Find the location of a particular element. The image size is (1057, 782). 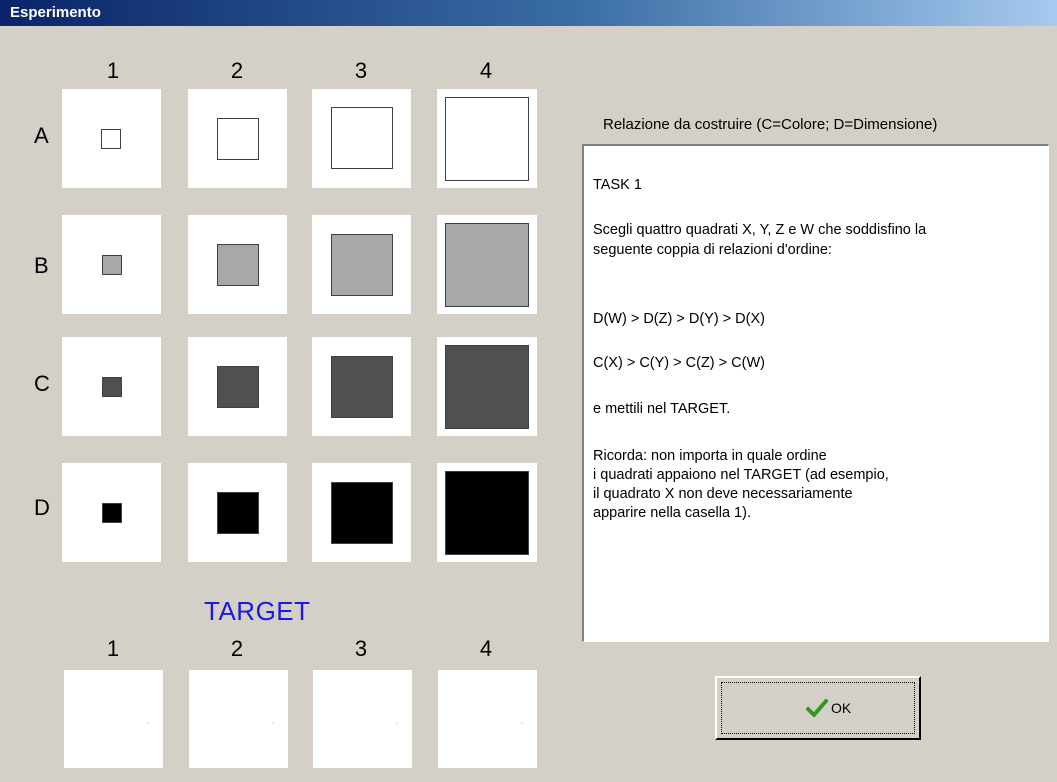

note-line-3: il quadrato X non deve necessariamente is located at coordinates (723, 494).